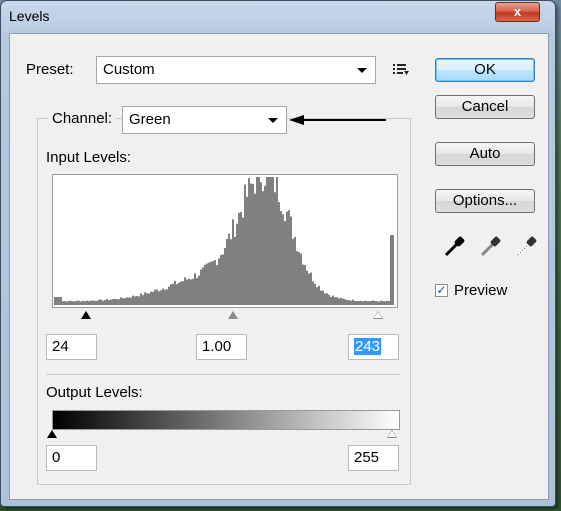  What do you see at coordinates (204, 120) in the screenshot?
I see `channel-dropdown: Green` at bounding box center [204, 120].